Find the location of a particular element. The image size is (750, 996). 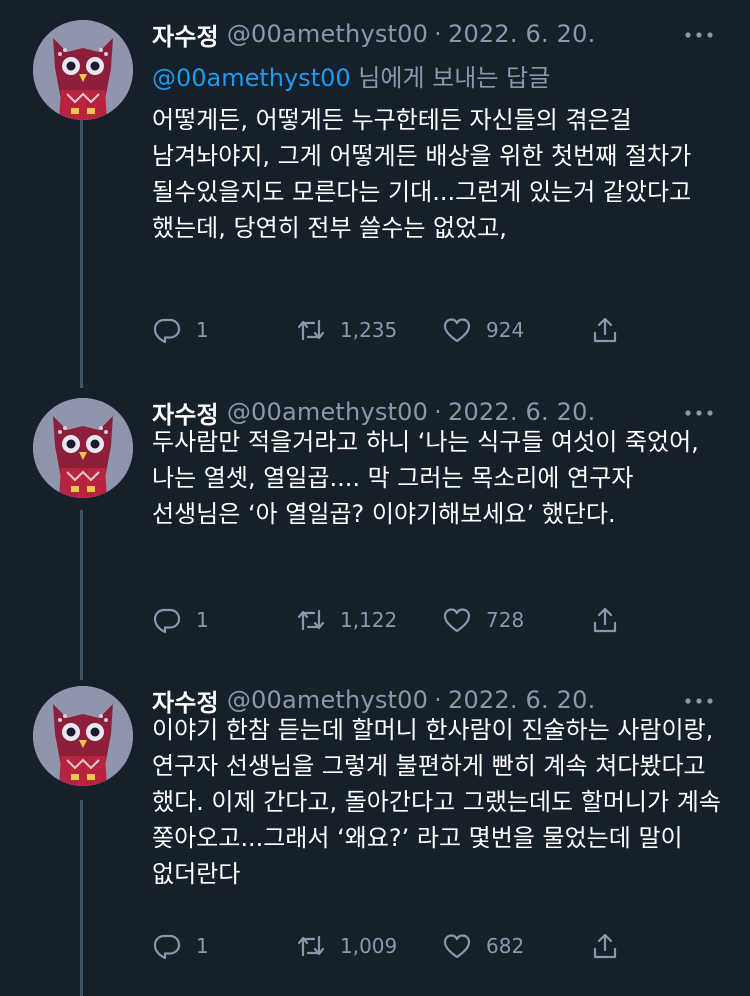

tweet-header: 자수정 @00amethyst00 · 2022. 6. 20. is located at coordinates (373, 34).